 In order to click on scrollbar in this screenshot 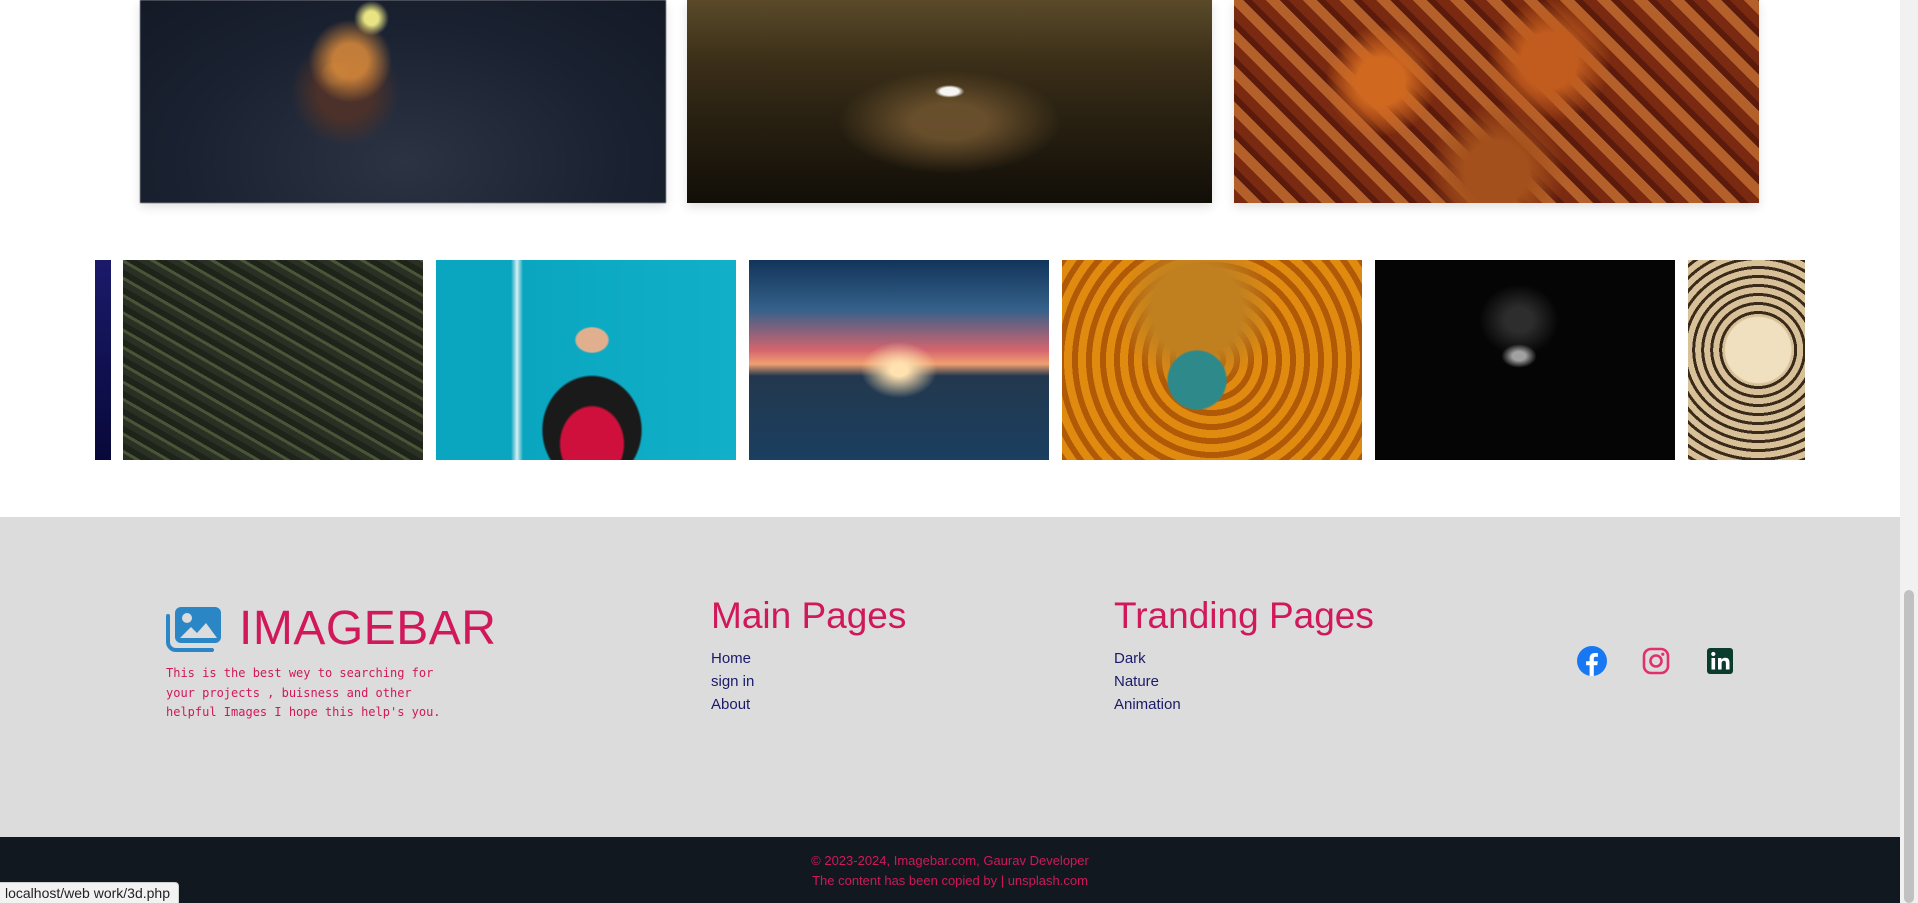, I will do `click(1909, 451)`.